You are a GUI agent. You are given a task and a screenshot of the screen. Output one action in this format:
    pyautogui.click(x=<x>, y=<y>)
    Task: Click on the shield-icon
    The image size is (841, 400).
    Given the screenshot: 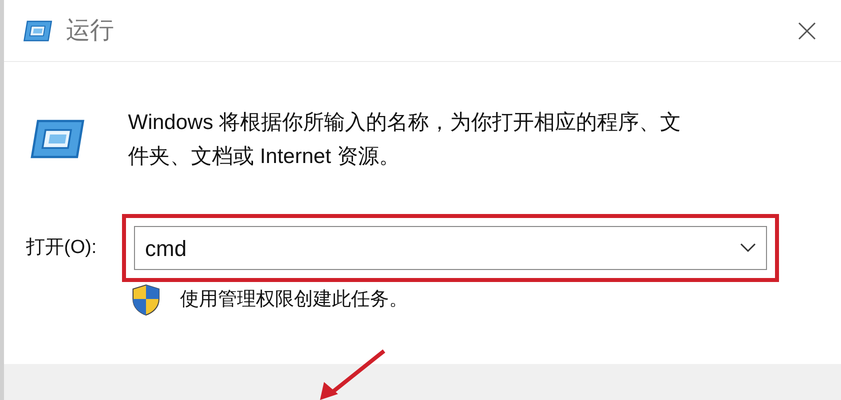 What is the action you would take?
    pyautogui.click(x=146, y=300)
    